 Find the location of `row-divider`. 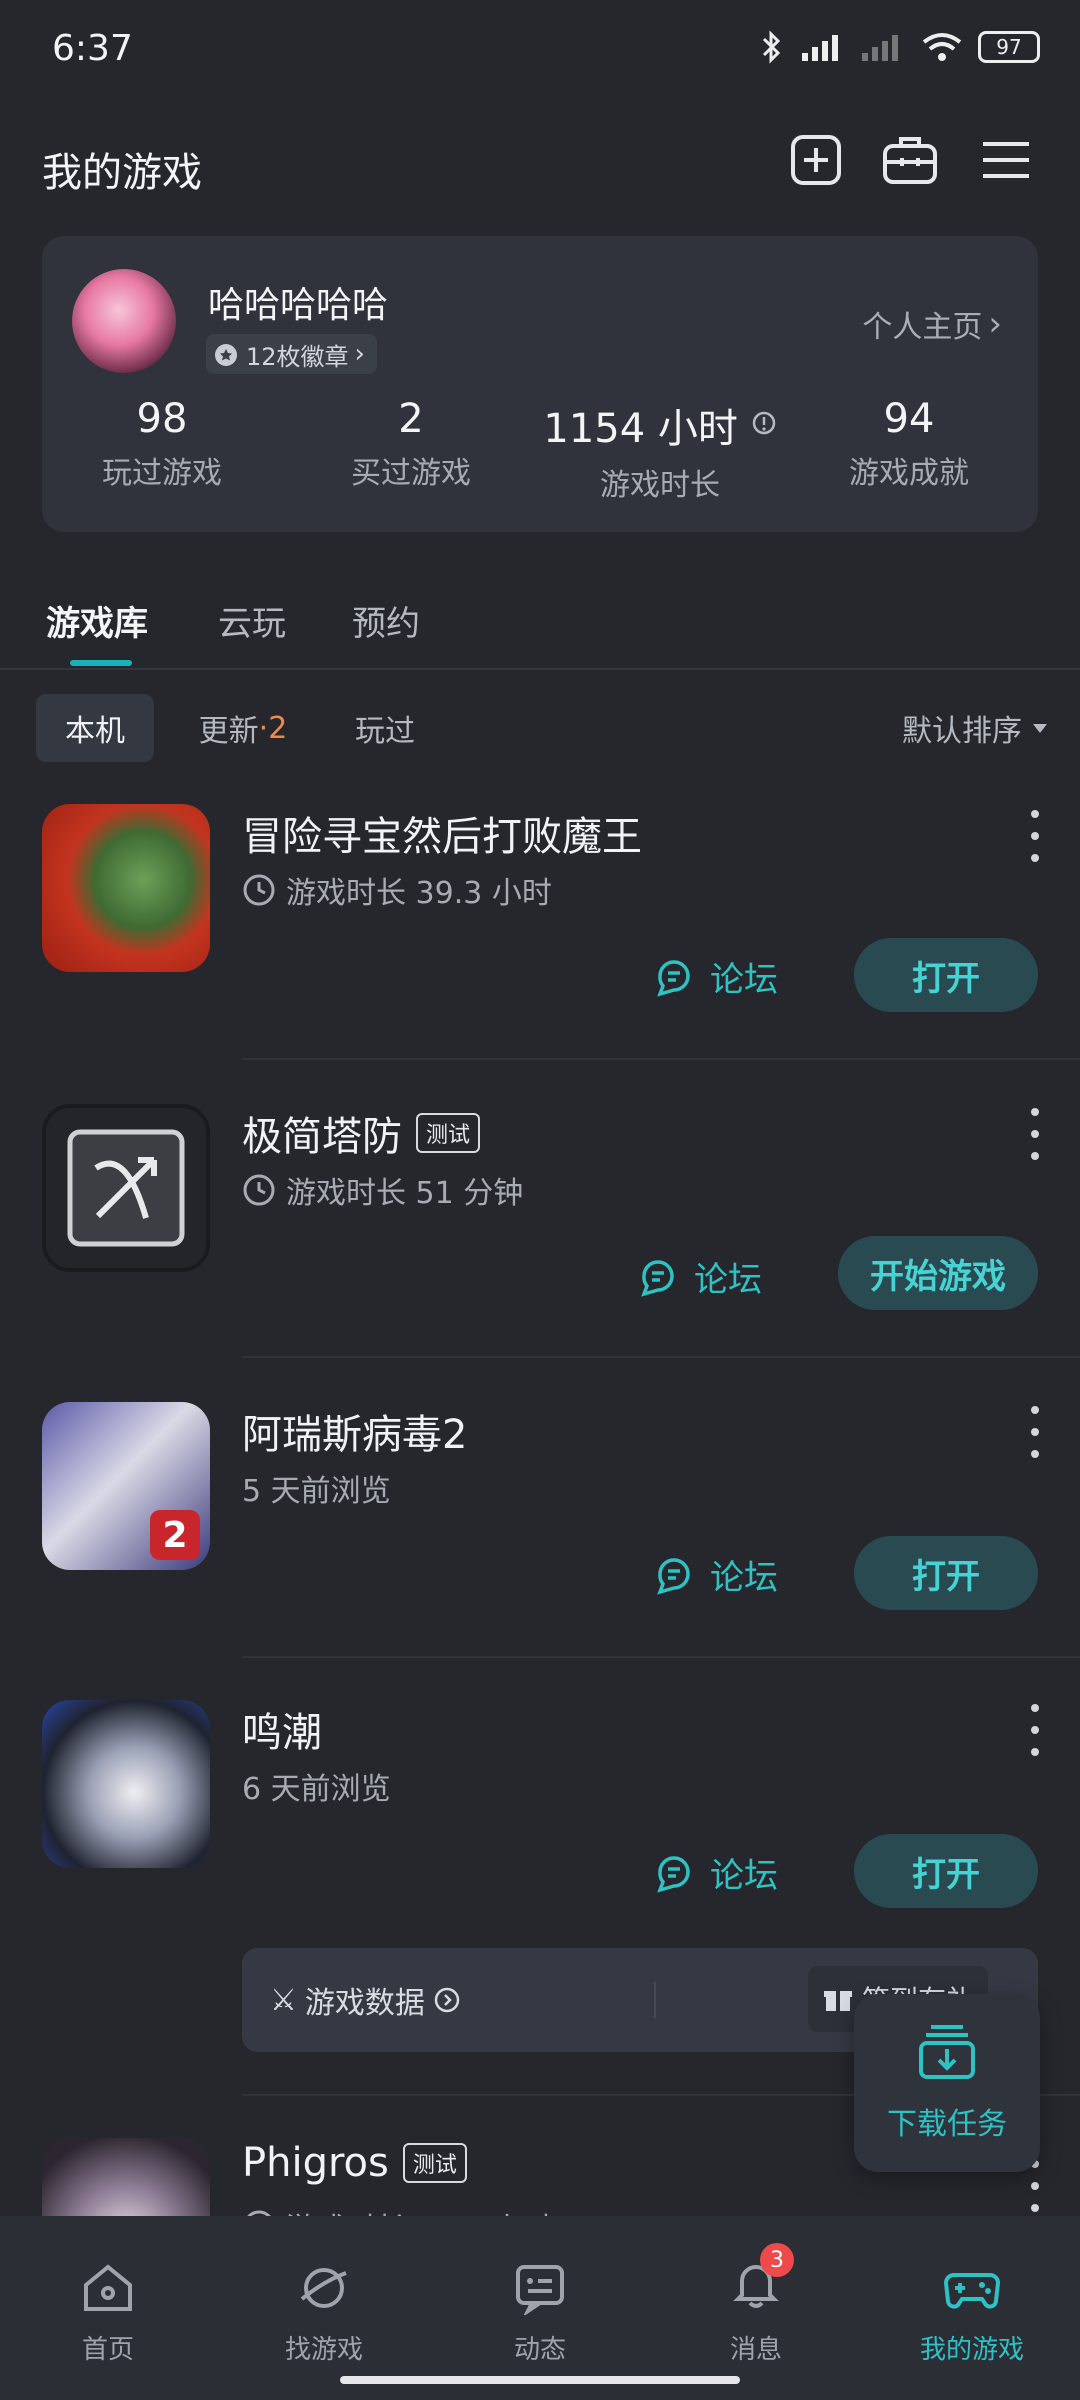

row-divider is located at coordinates (661, 1357).